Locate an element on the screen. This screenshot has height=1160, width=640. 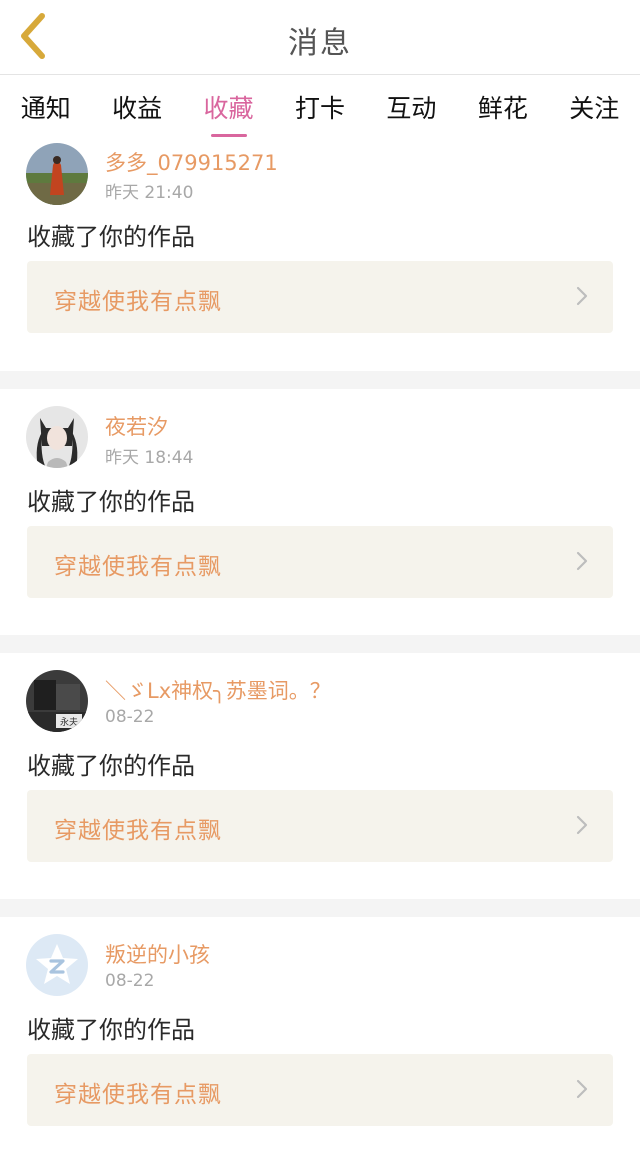
tab-favorites: 收藏 is located at coordinates (228, 107).